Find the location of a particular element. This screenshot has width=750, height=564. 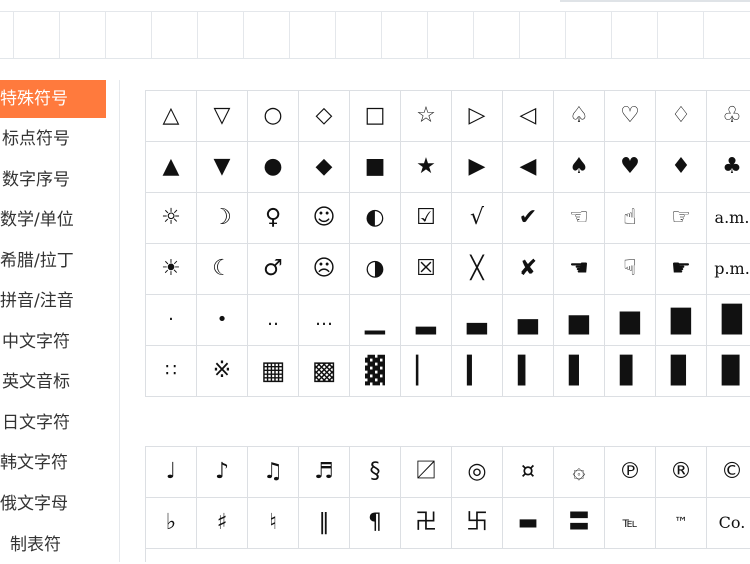

symbol-cell: ♪ is located at coordinates (222, 472).